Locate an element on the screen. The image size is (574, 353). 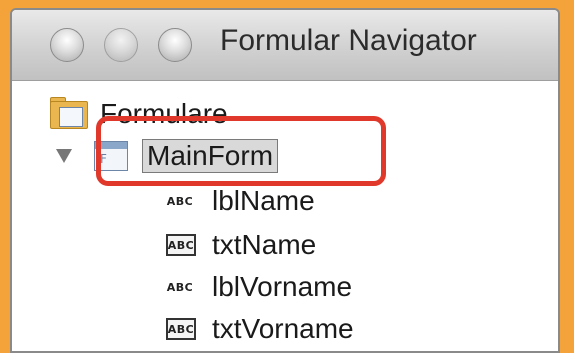
tree-item-label: Formulare is located at coordinates (164, 113).